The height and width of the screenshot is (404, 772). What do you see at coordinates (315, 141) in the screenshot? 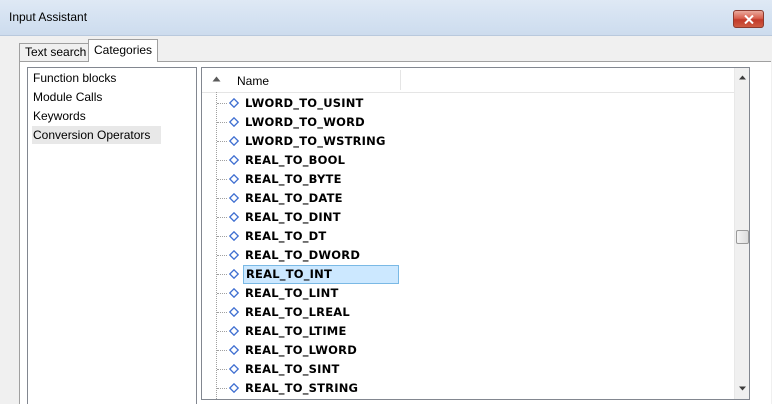
I see `tree-item-label: LWORD_TO_WSTRING` at bounding box center [315, 141].